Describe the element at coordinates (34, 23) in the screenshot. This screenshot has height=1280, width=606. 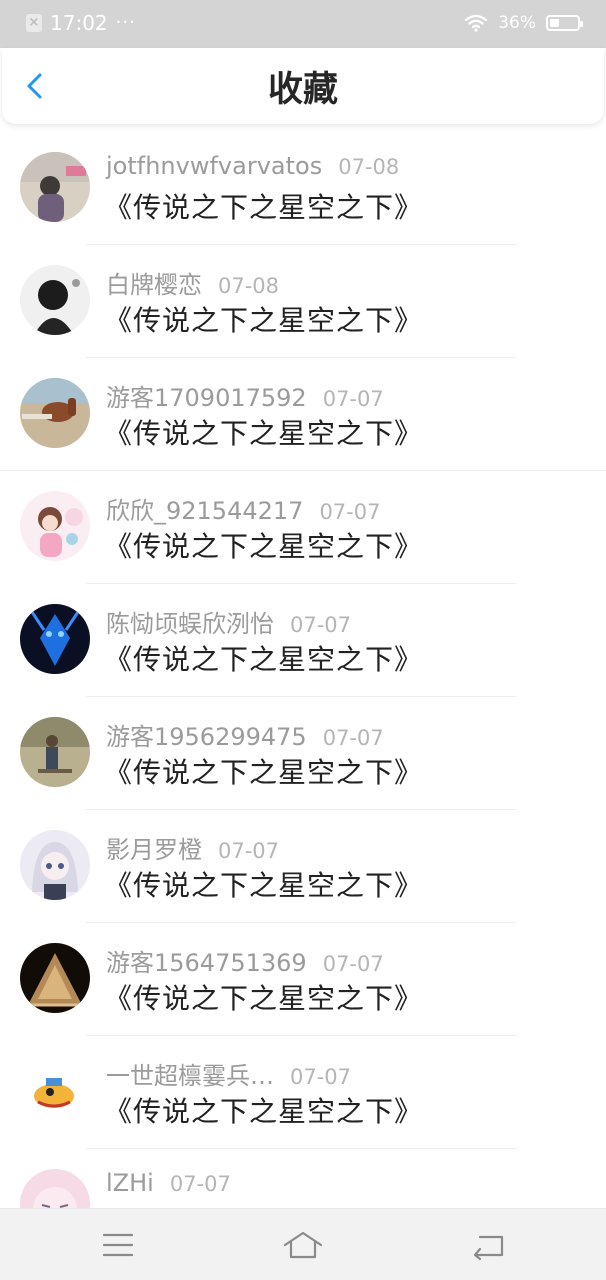
I see `notification-dismissed-icon: ×` at that location.